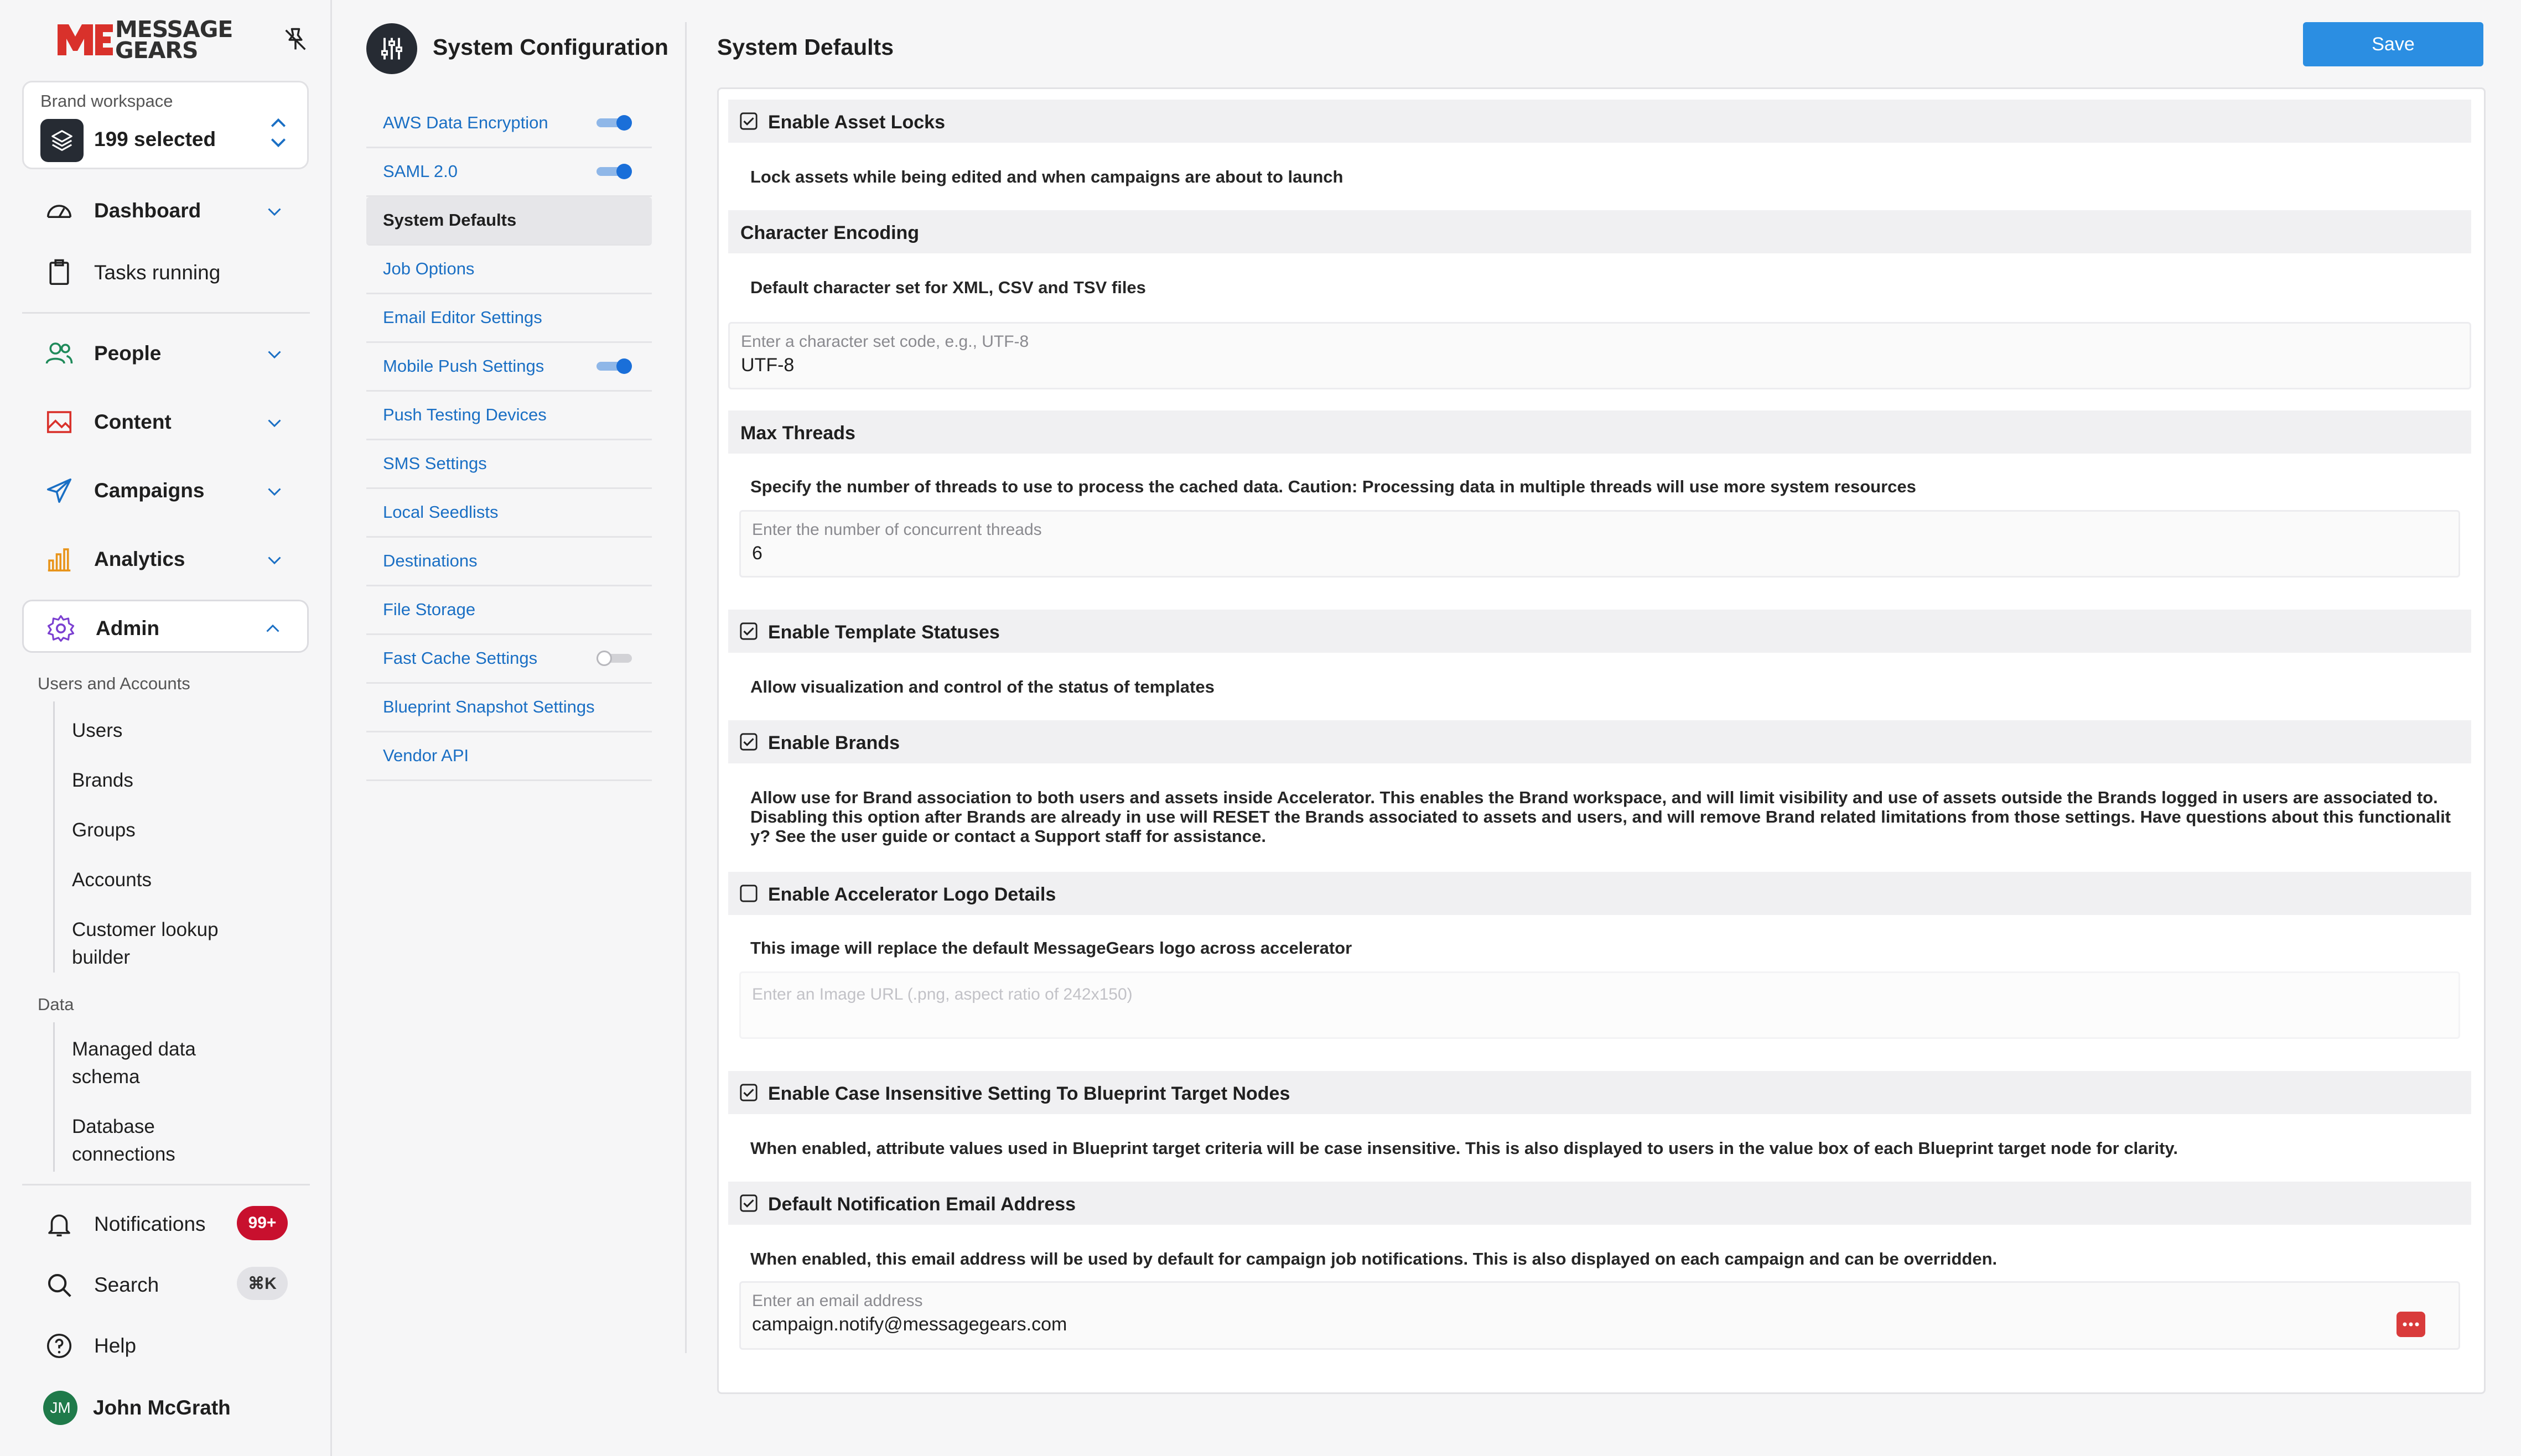 This screenshot has width=2521, height=1456. I want to click on people-icon, so click(59, 353).